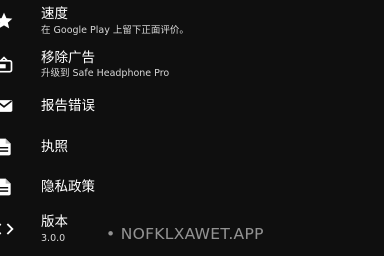 Image resolution: width=384 pixels, height=256 pixels. I want to click on settings-item-description: 在 Google Play 上留下正面评价。, so click(115, 30).